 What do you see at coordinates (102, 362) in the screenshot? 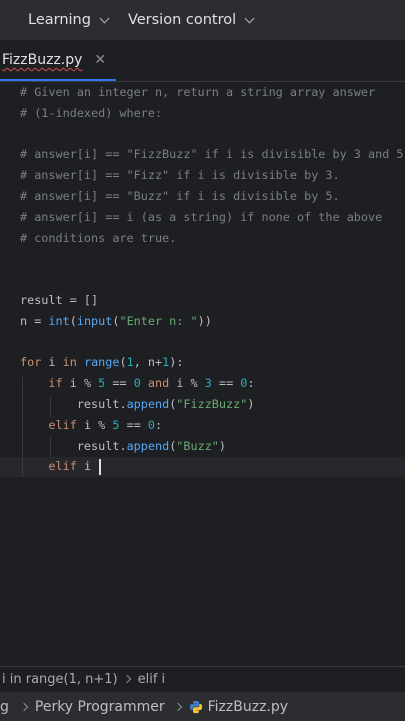
I see `code-line: for i in range(1, n+1):` at bounding box center [102, 362].